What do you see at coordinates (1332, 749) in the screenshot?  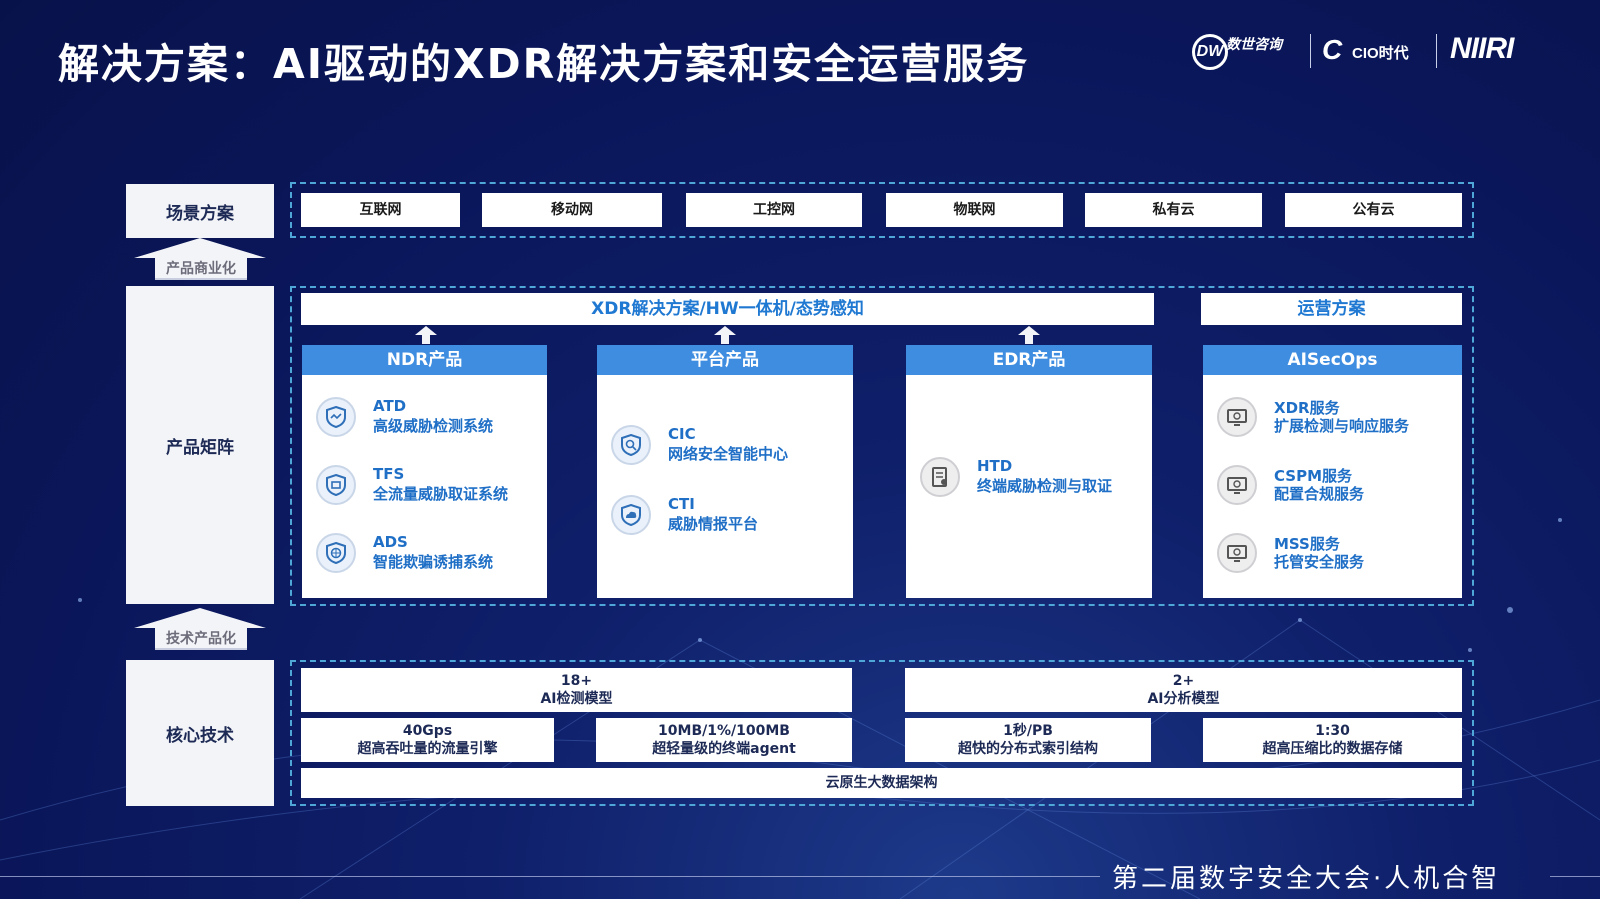 I see `tech-label: 超高压缩比的数据存储` at bounding box center [1332, 749].